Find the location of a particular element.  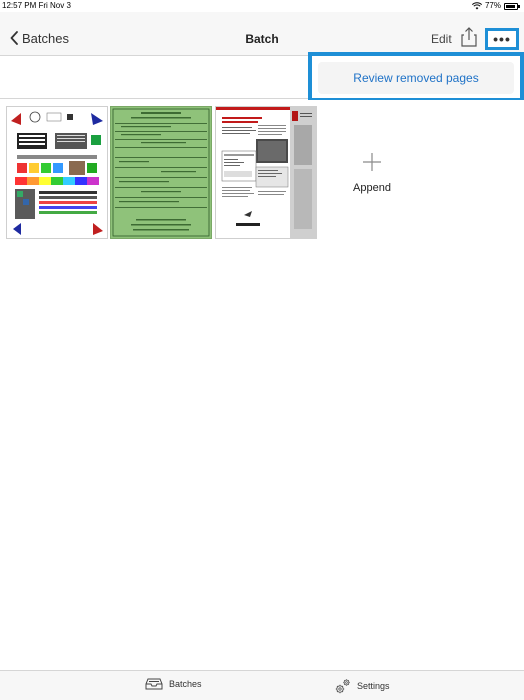

review-removed-pages-item: Review removed pages is located at coordinates (416, 78).